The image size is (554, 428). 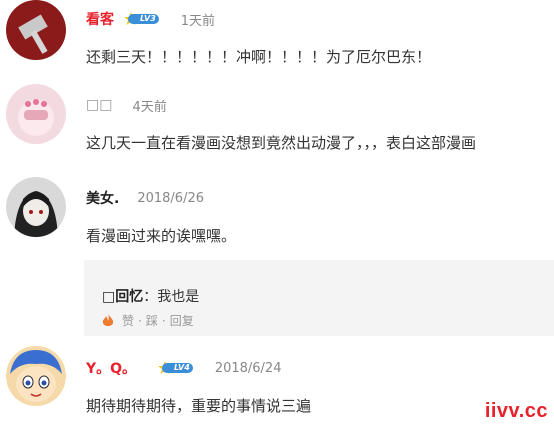 I want to click on timestamp: 4天前, so click(x=149, y=107).